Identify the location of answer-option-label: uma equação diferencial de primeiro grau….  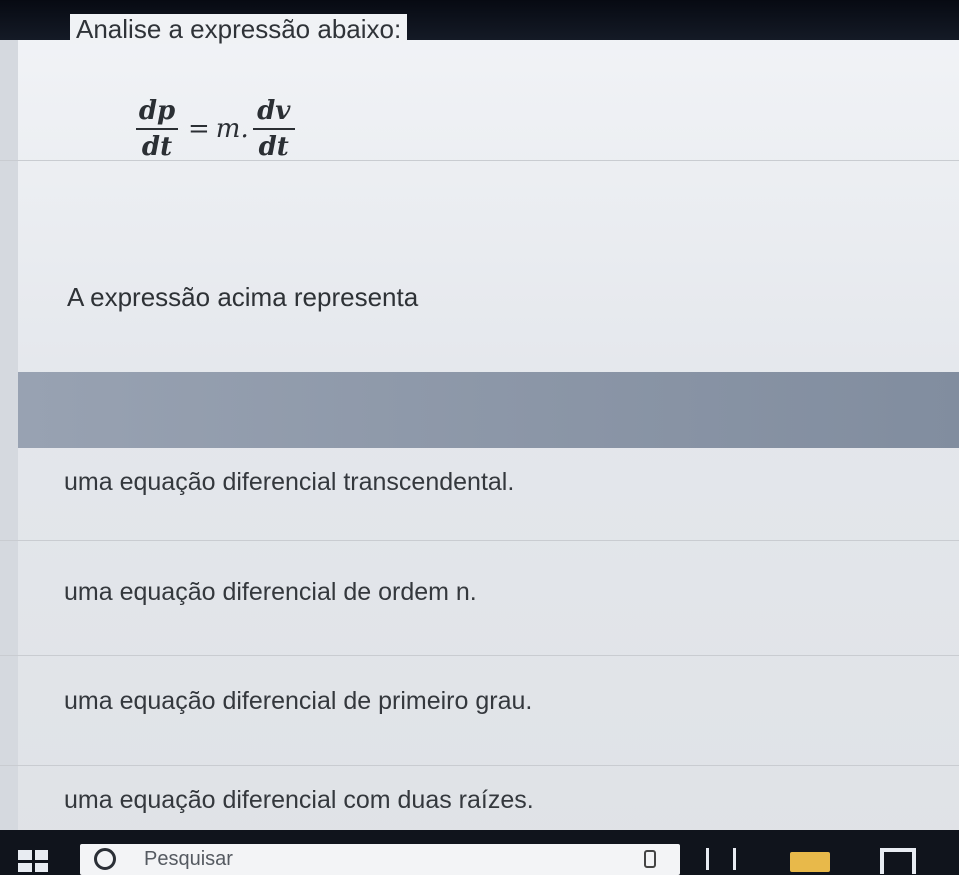
(298, 701).